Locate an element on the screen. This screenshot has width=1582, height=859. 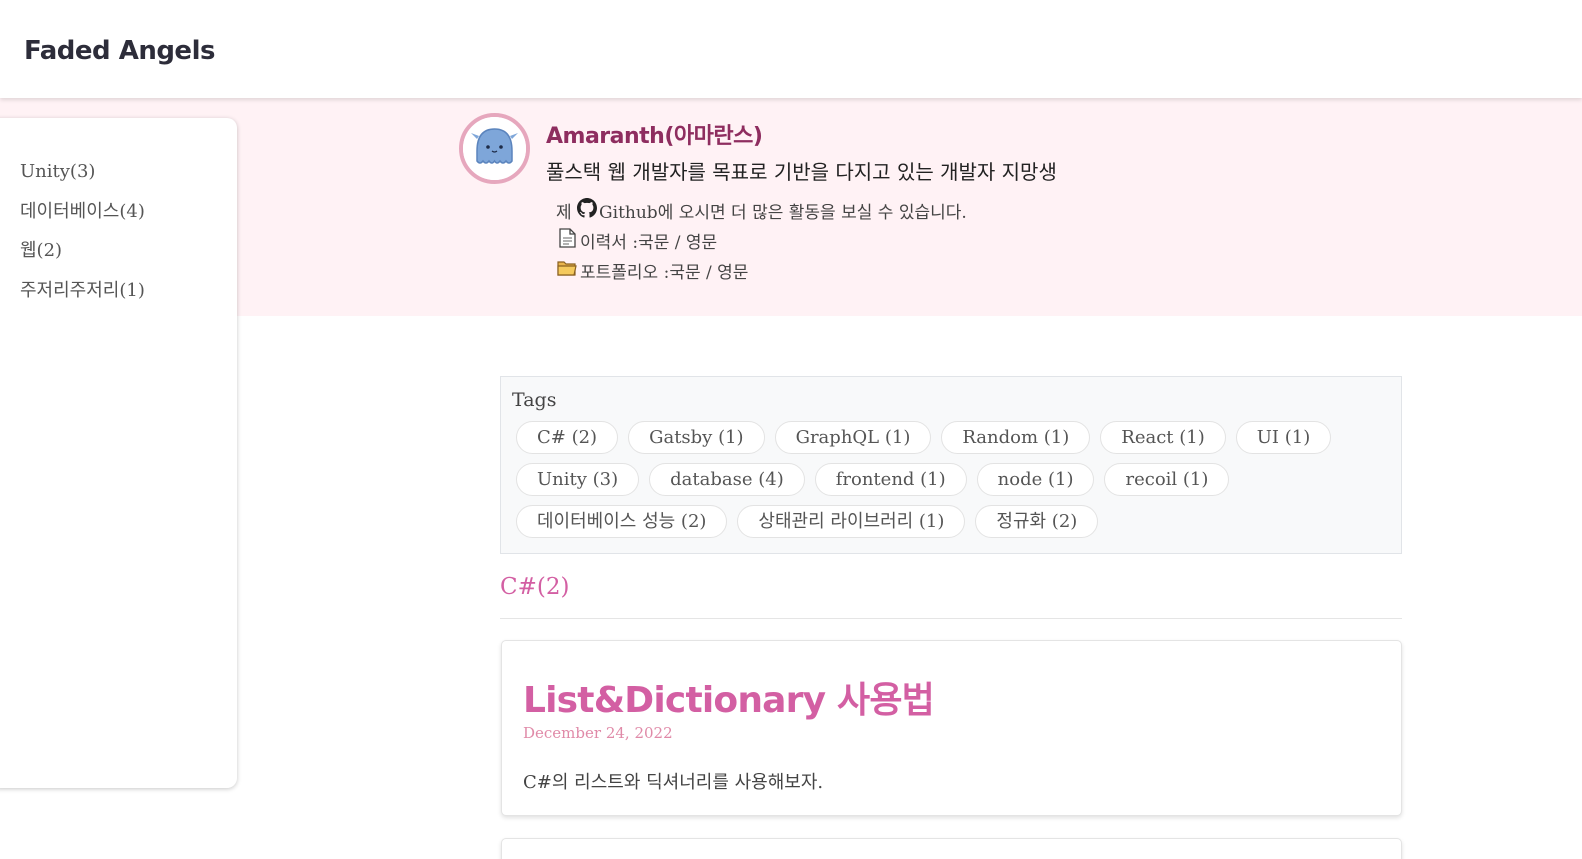
resume-english-link: 영문 is located at coordinates (701, 243).